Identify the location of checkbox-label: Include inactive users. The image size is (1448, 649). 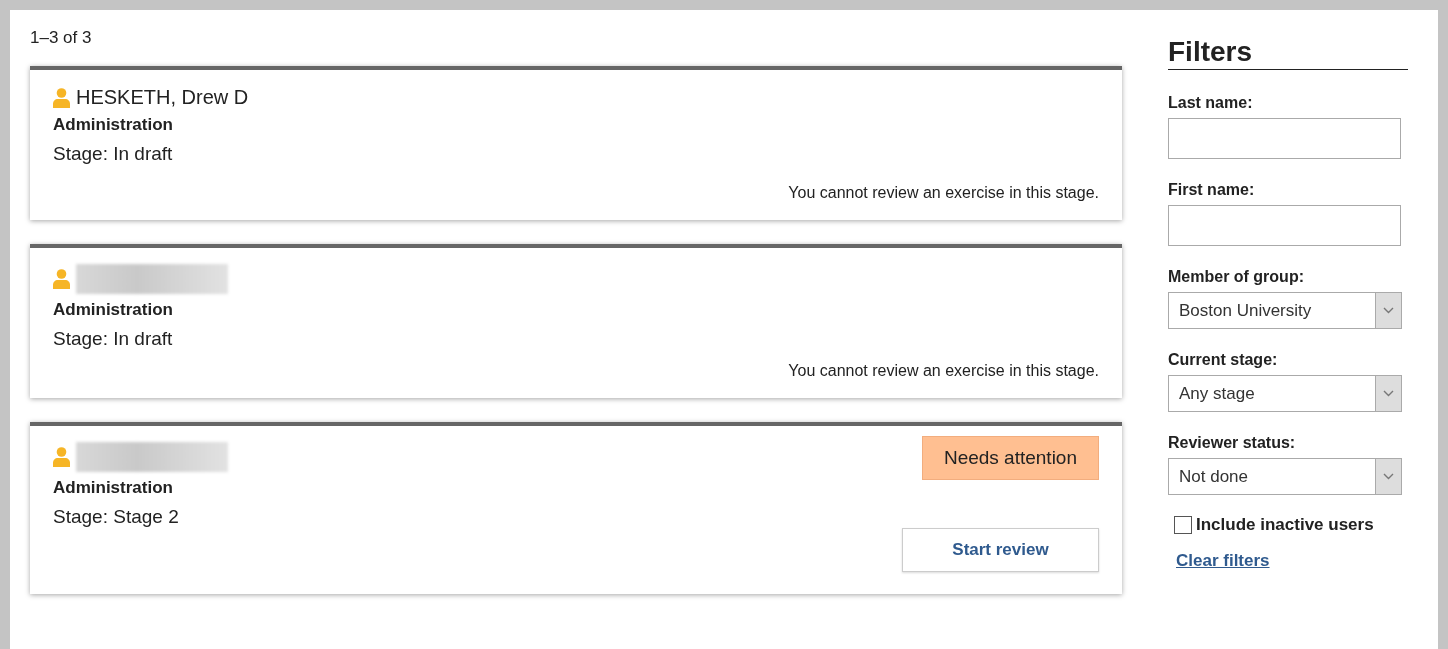
(1285, 525).